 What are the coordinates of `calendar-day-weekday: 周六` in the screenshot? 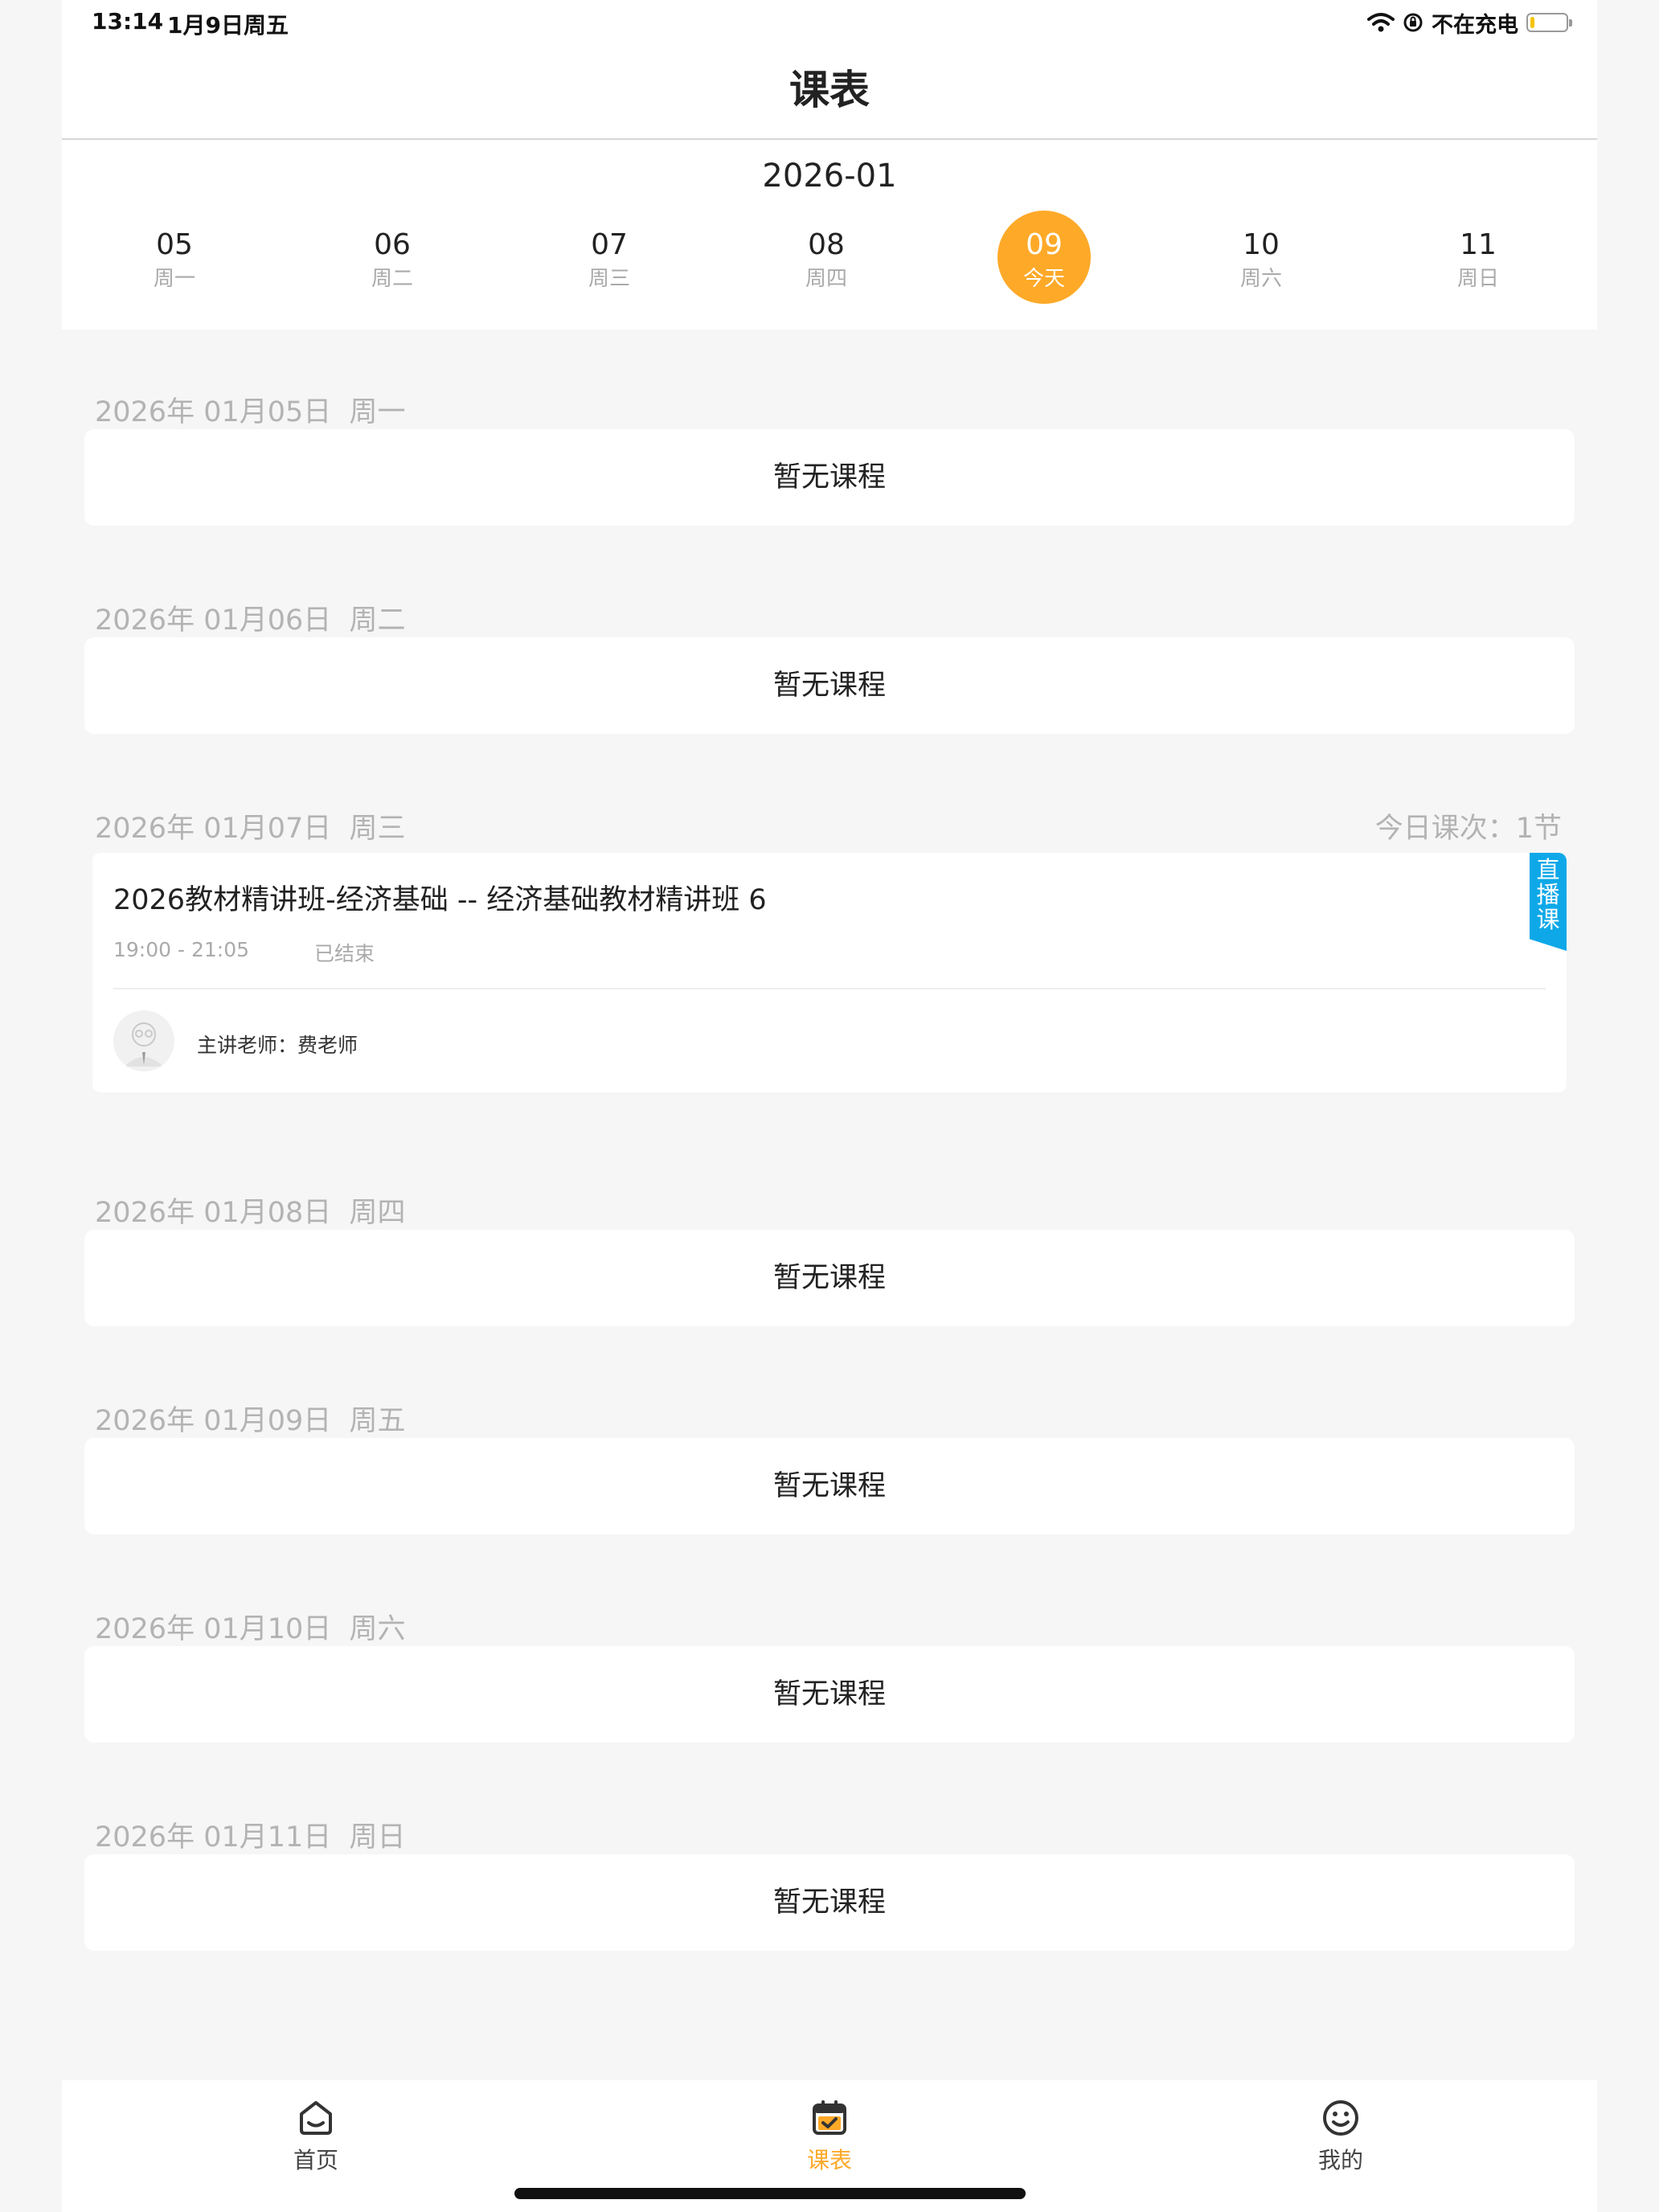 It's located at (1260, 279).